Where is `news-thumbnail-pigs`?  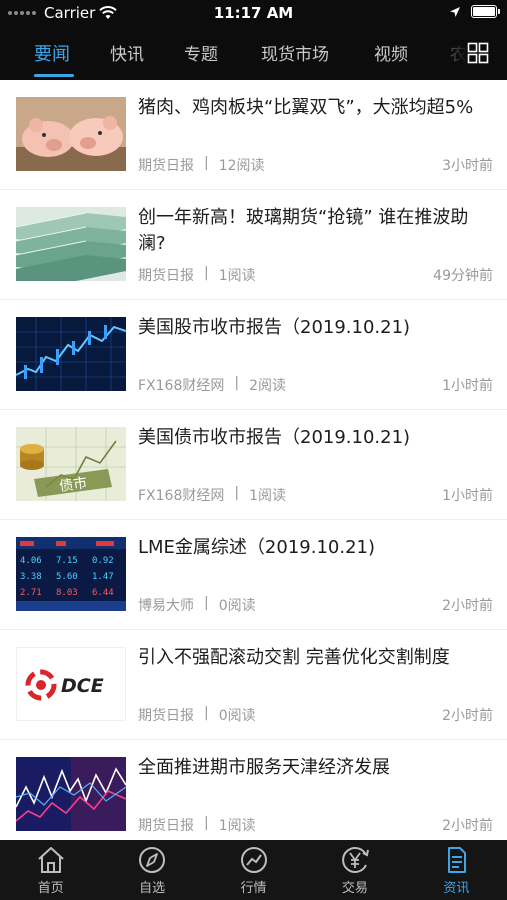
news-thumbnail-pigs is located at coordinates (71, 134).